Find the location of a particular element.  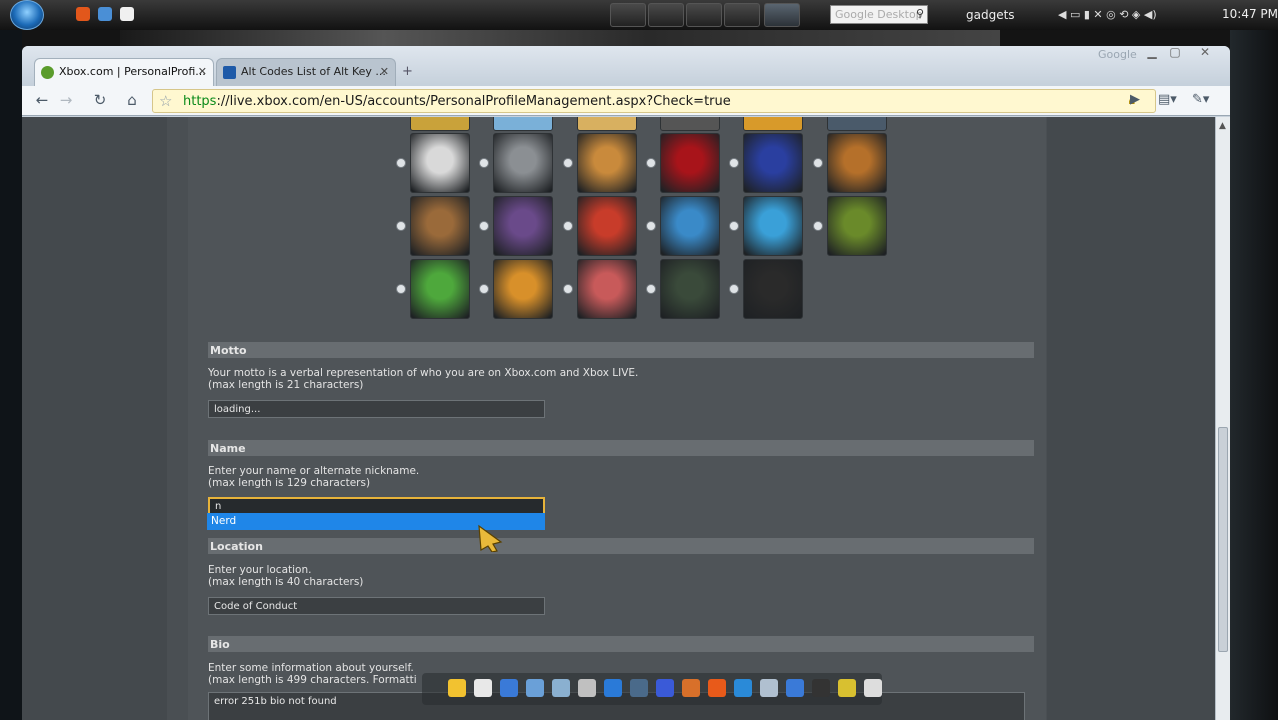

firefox-icon is located at coordinates (83, 14).